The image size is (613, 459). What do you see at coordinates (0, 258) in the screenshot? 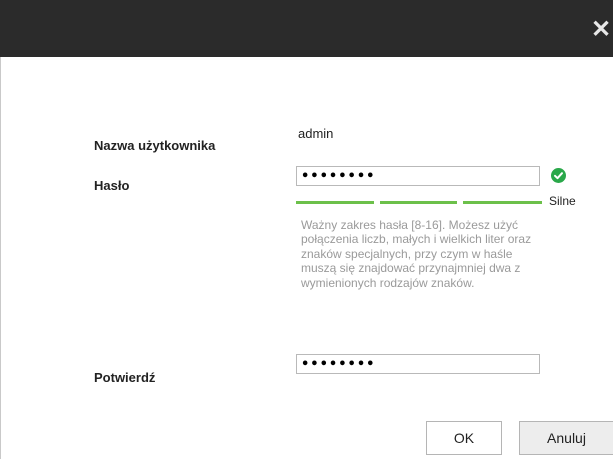
I see `dialog-border` at bounding box center [0, 258].